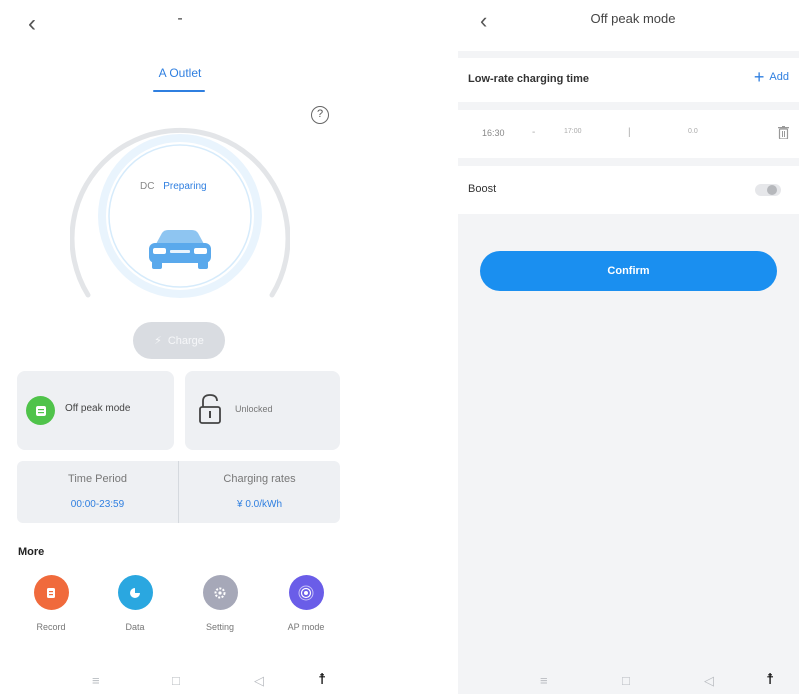  I want to click on gear-icon, so click(220, 592).